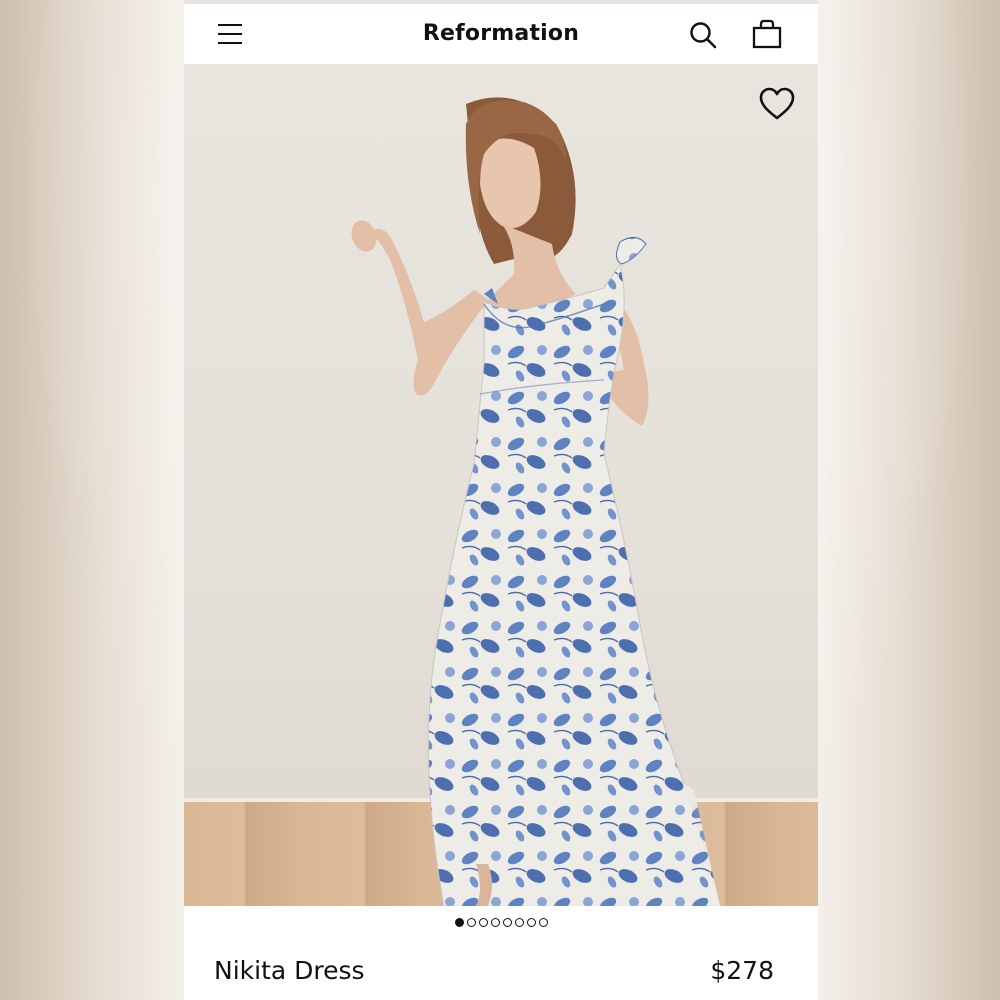 The width and height of the screenshot is (1000, 1000). What do you see at coordinates (501, 923) in the screenshot?
I see `image-pagination-dots` at bounding box center [501, 923].